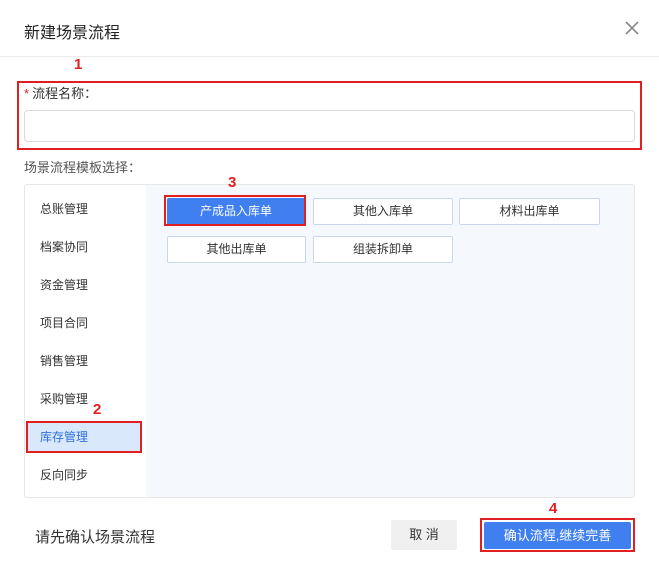 The height and width of the screenshot is (565, 659). What do you see at coordinates (557, 535) in the screenshot?
I see `confirm-continue-button: 确认流程,继续完善` at bounding box center [557, 535].